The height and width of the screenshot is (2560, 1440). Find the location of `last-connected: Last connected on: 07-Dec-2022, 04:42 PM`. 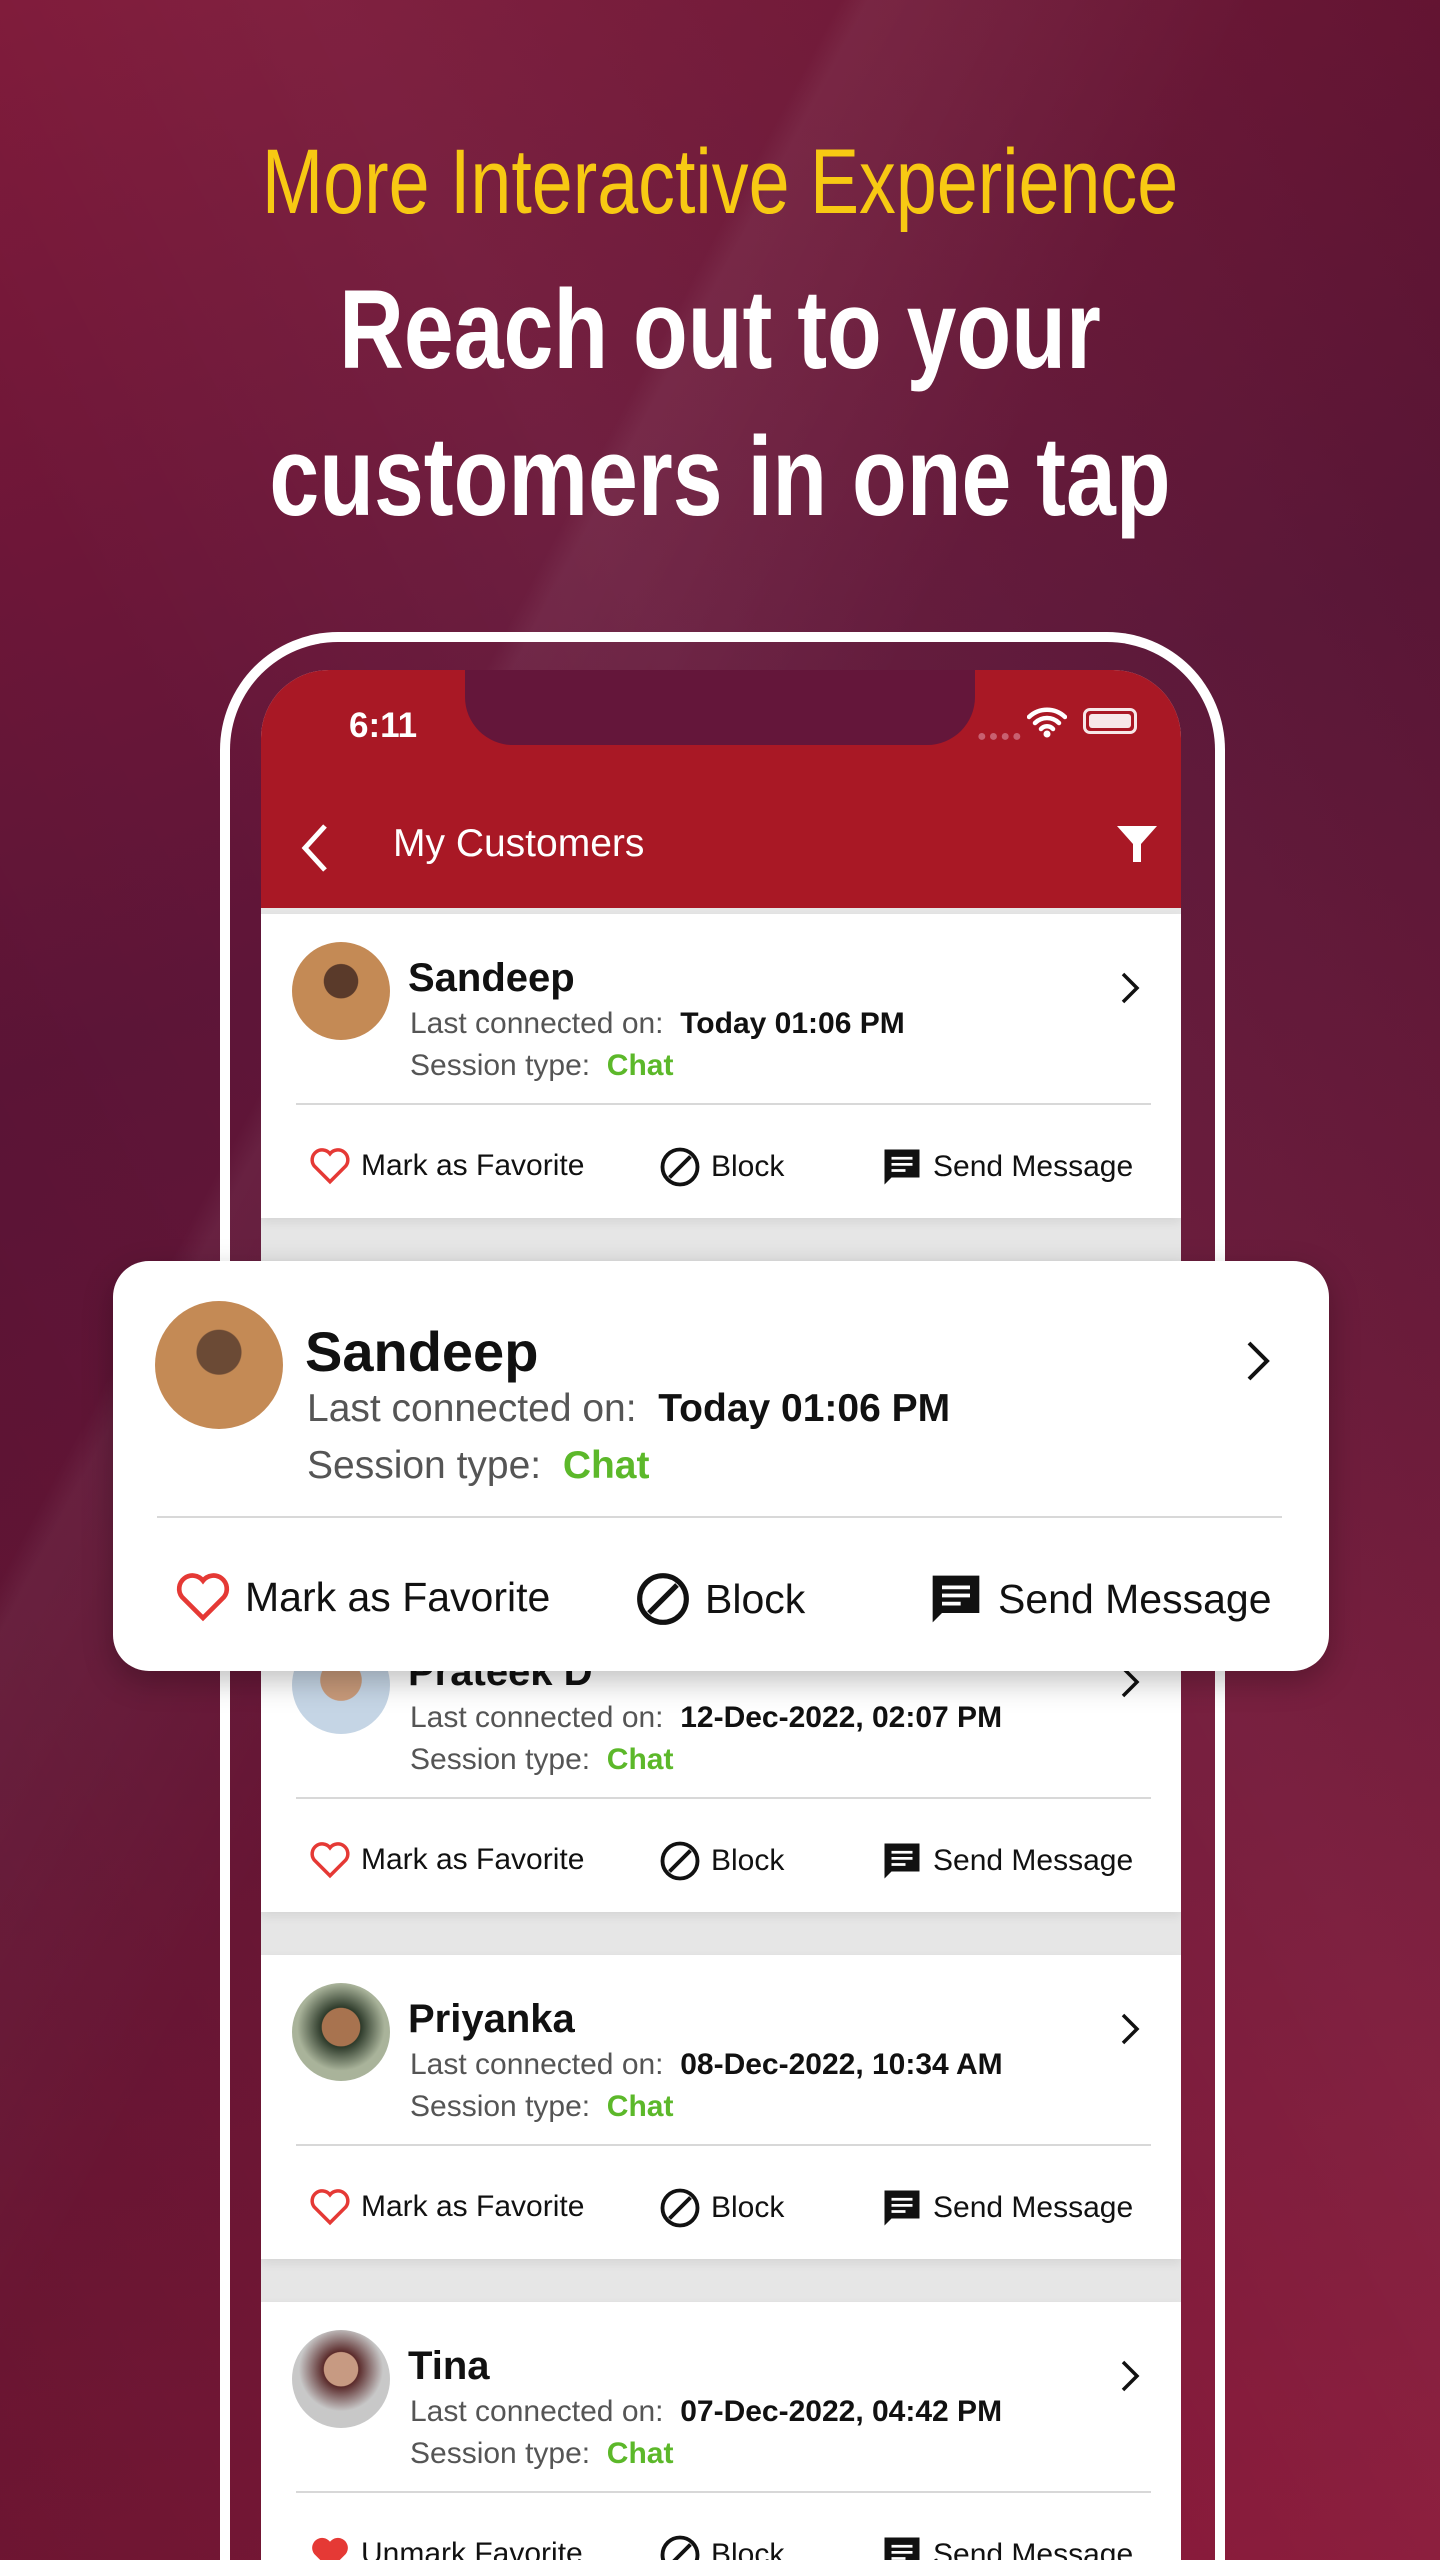

last-connected: Last connected on: 07-Dec-2022, 04:42 PM is located at coordinates (706, 2412).